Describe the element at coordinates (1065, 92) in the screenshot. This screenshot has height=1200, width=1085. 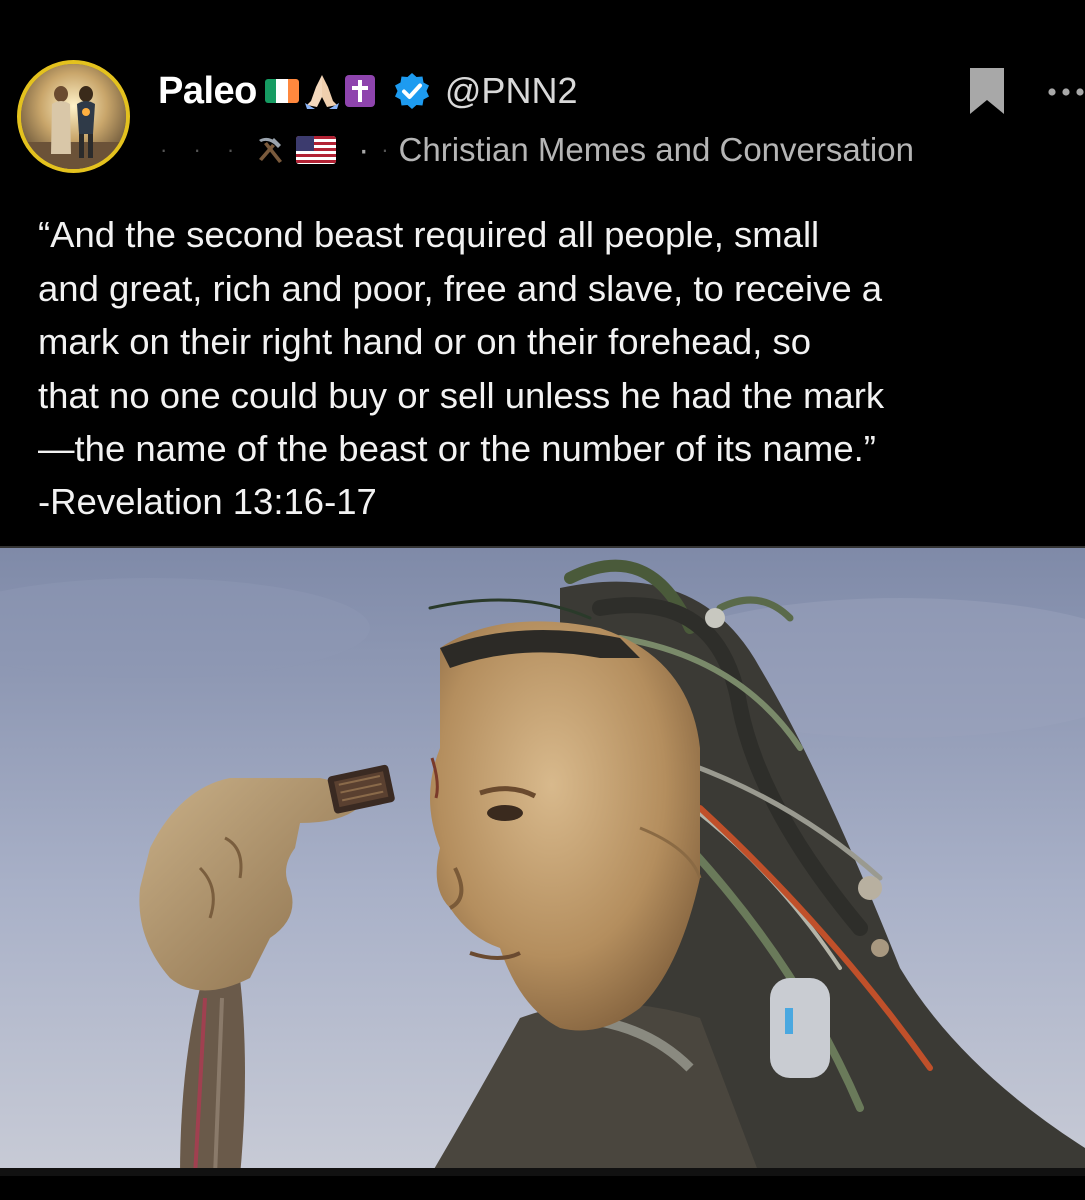
I see `more-options-icon` at that location.